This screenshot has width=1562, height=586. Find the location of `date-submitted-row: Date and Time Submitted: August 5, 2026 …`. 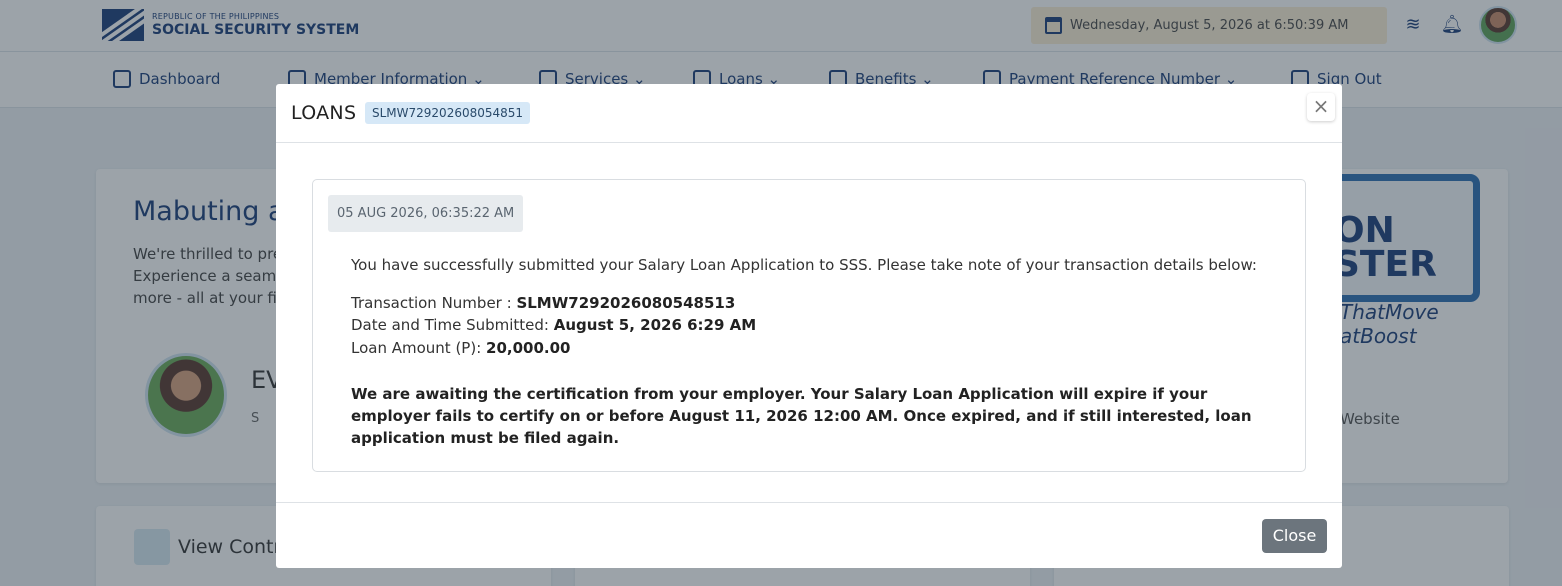

date-submitted-row: Date and Time Submitted: August 5, 2026 … is located at coordinates (553, 325).